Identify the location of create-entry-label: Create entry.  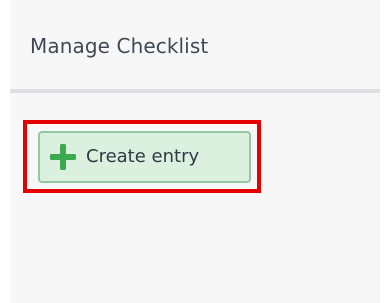
(143, 156).